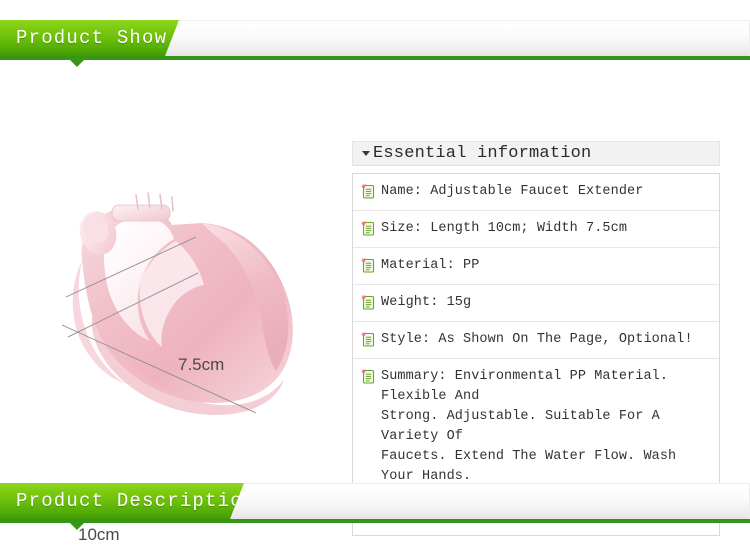  I want to click on essential-information-title-bar: Essential information, so click(536, 153).